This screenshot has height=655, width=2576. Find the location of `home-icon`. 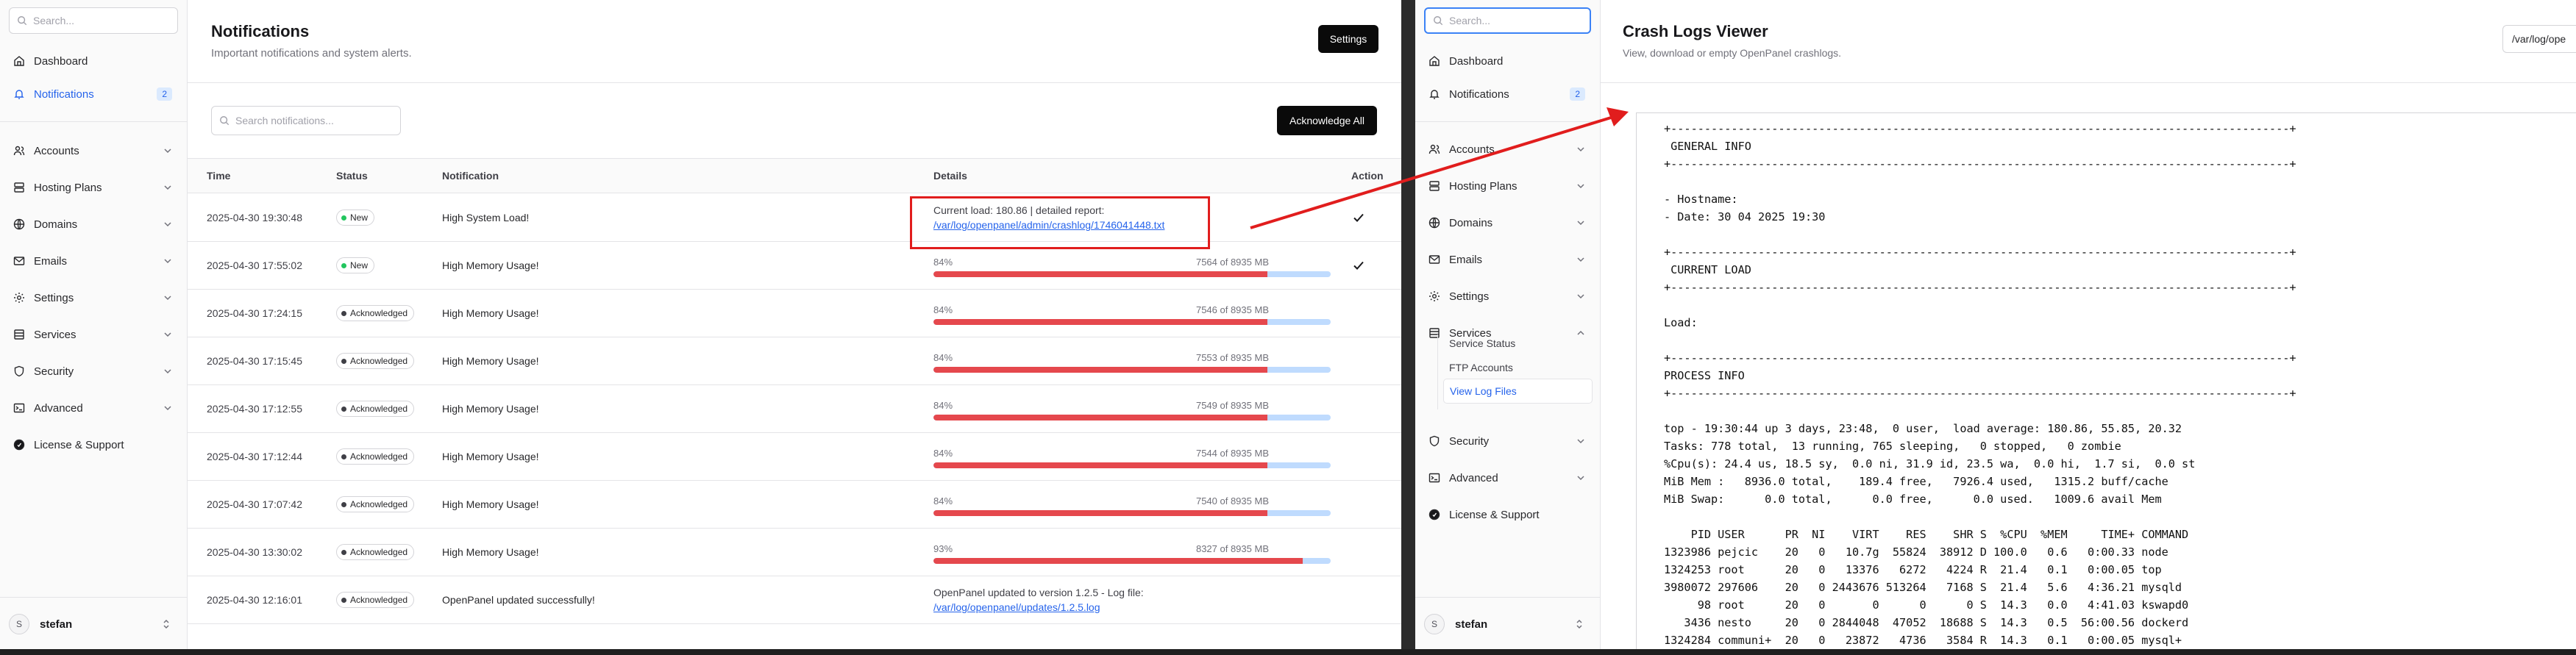

home-icon is located at coordinates (1434, 61).